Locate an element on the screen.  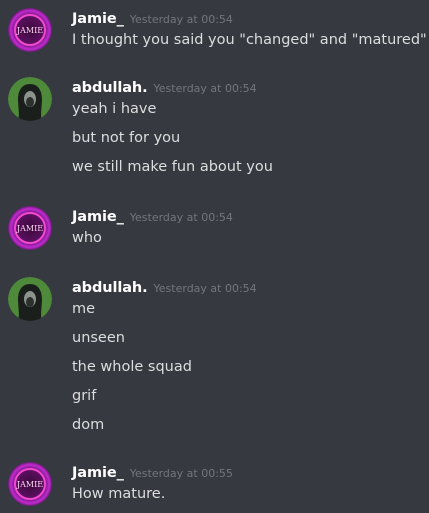
message-text: the whole squad is located at coordinates (132, 367).